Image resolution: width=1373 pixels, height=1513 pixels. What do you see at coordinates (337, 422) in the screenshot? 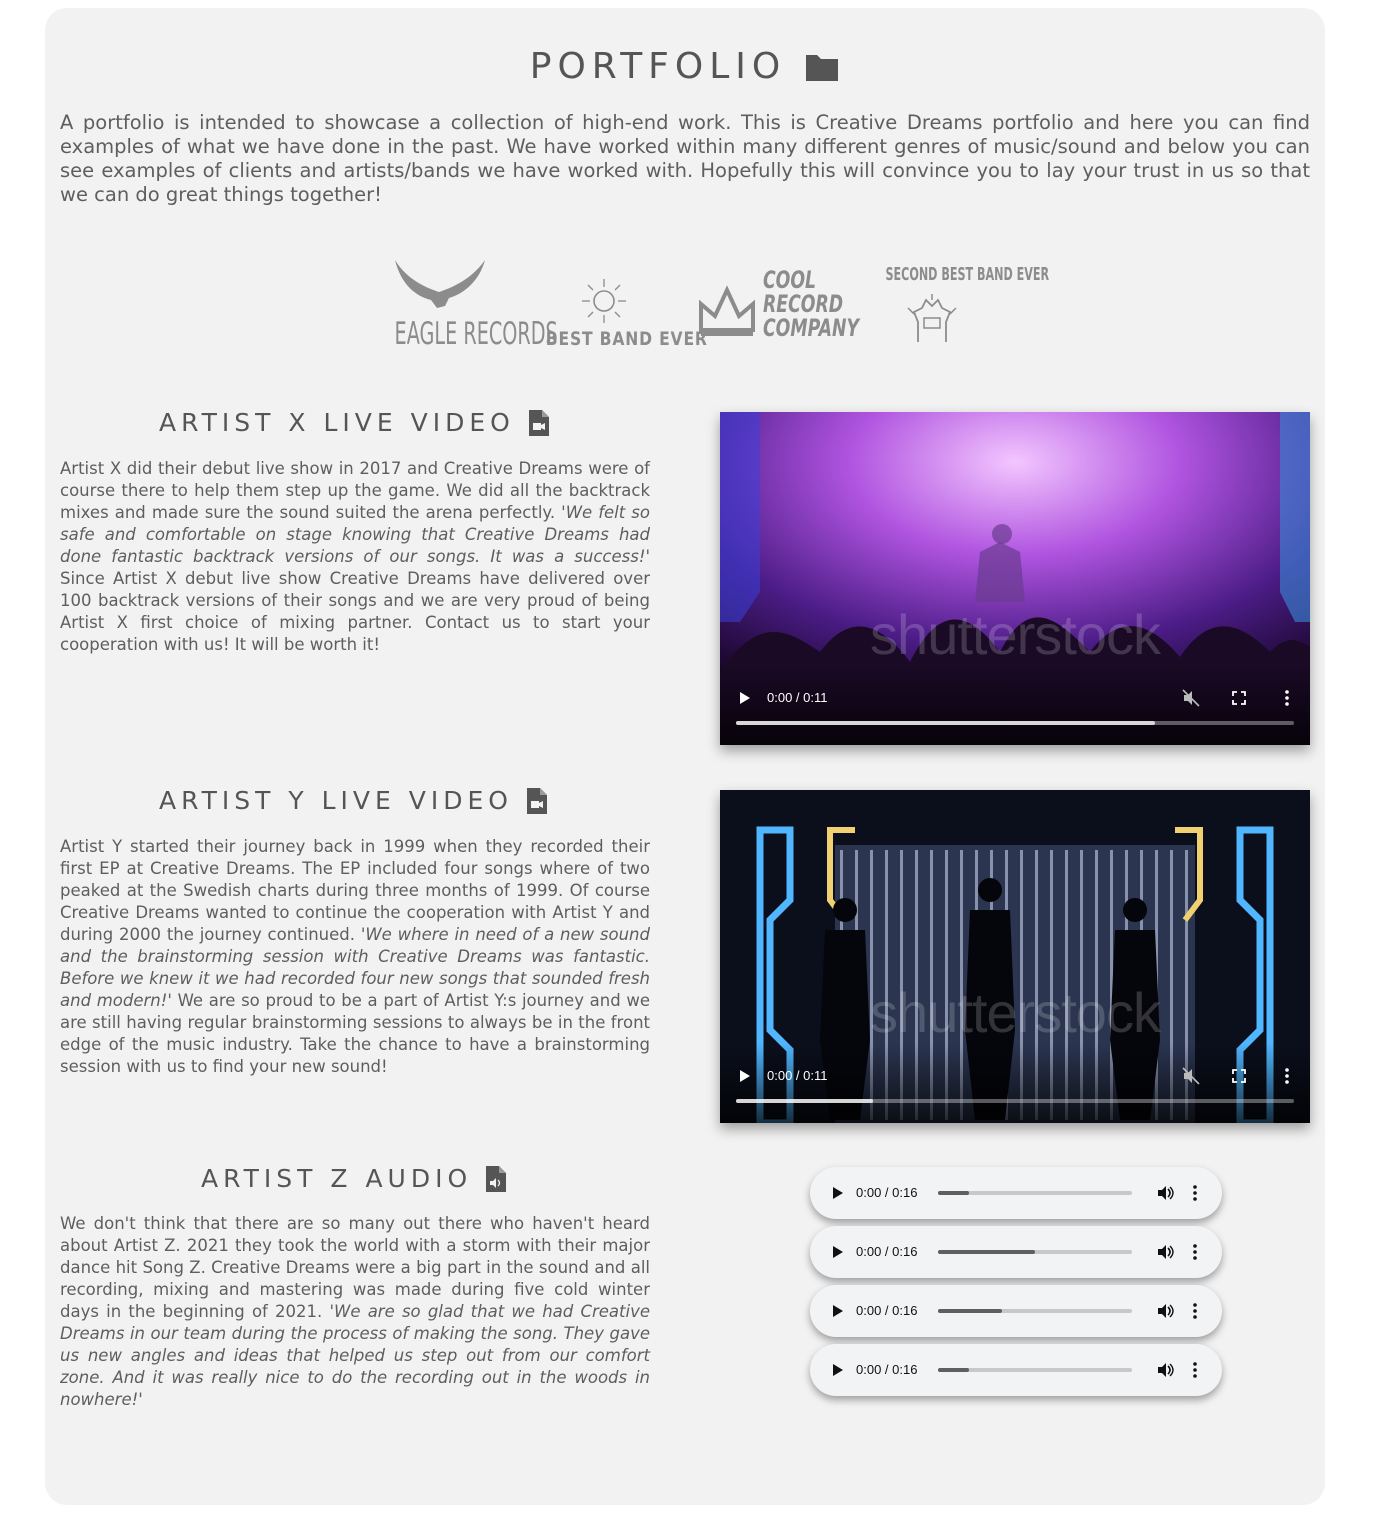
I see `artist-x-title-text: ARTIST X LIVE VIDEO` at bounding box center [337, 422].